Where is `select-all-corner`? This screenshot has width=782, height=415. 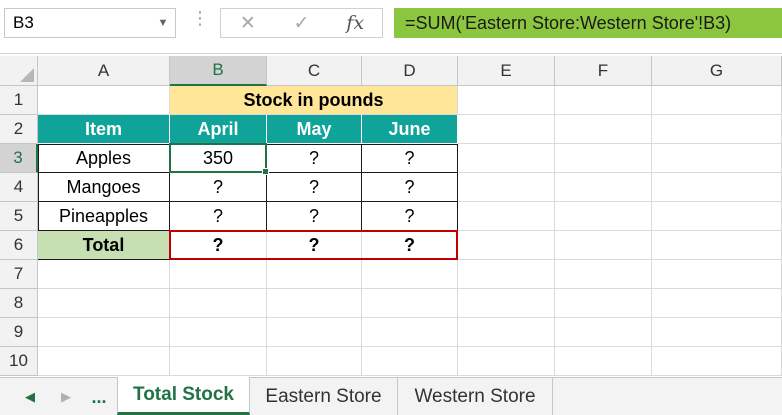 select-all-corner is located at coordinates (19, 71).